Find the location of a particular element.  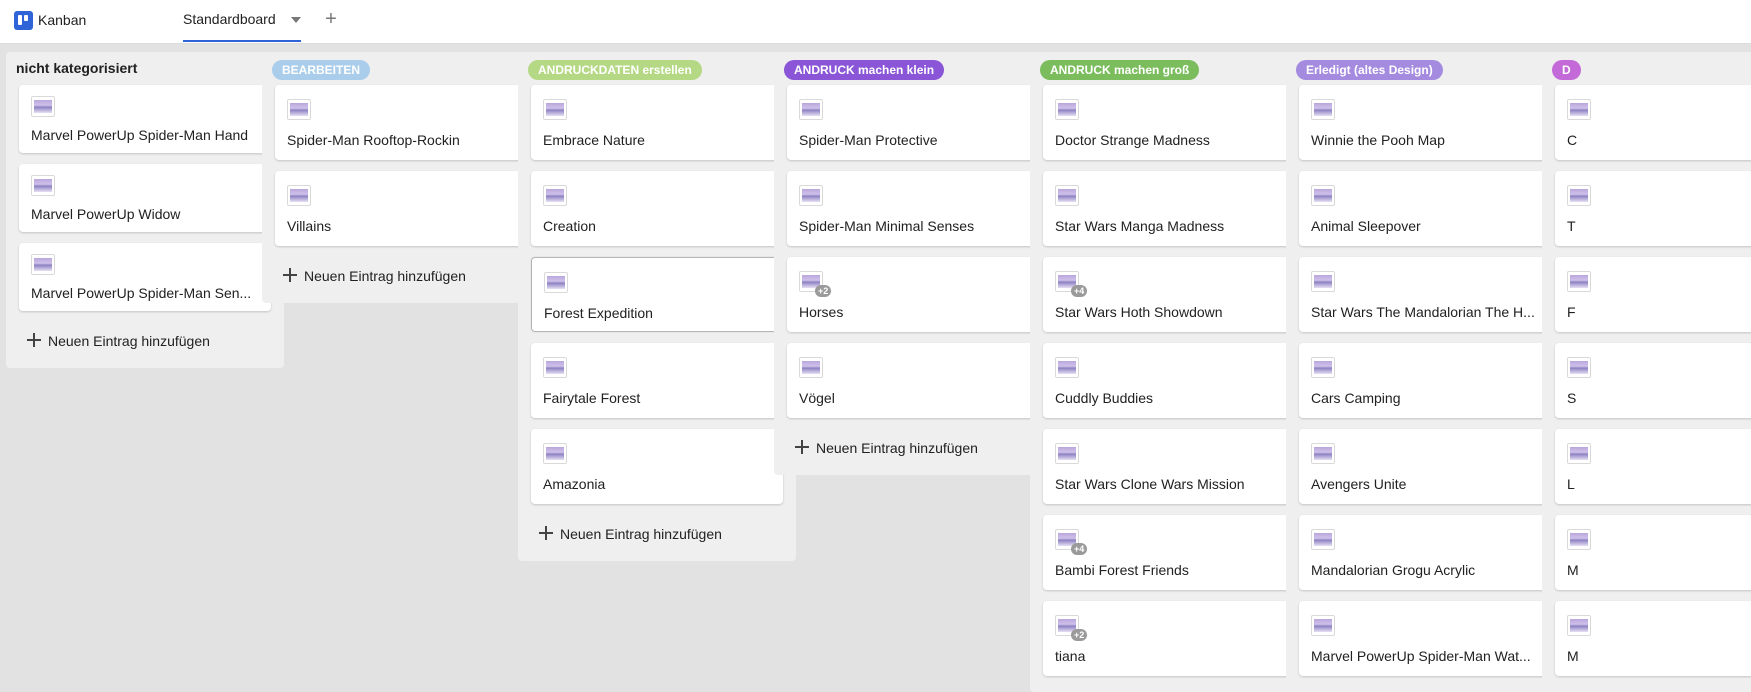

plus-icon is located at coordinates (290, 275).